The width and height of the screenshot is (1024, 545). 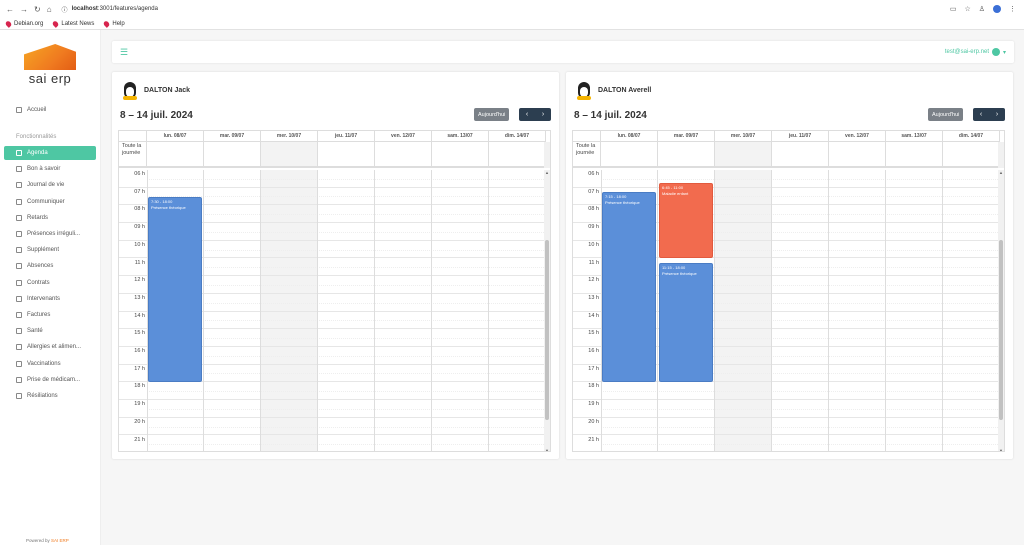 What do you see at coordinates (167, 90) in the screenshot?
I see `child-name: DALTON Jack` at bounding box center [167, 90].